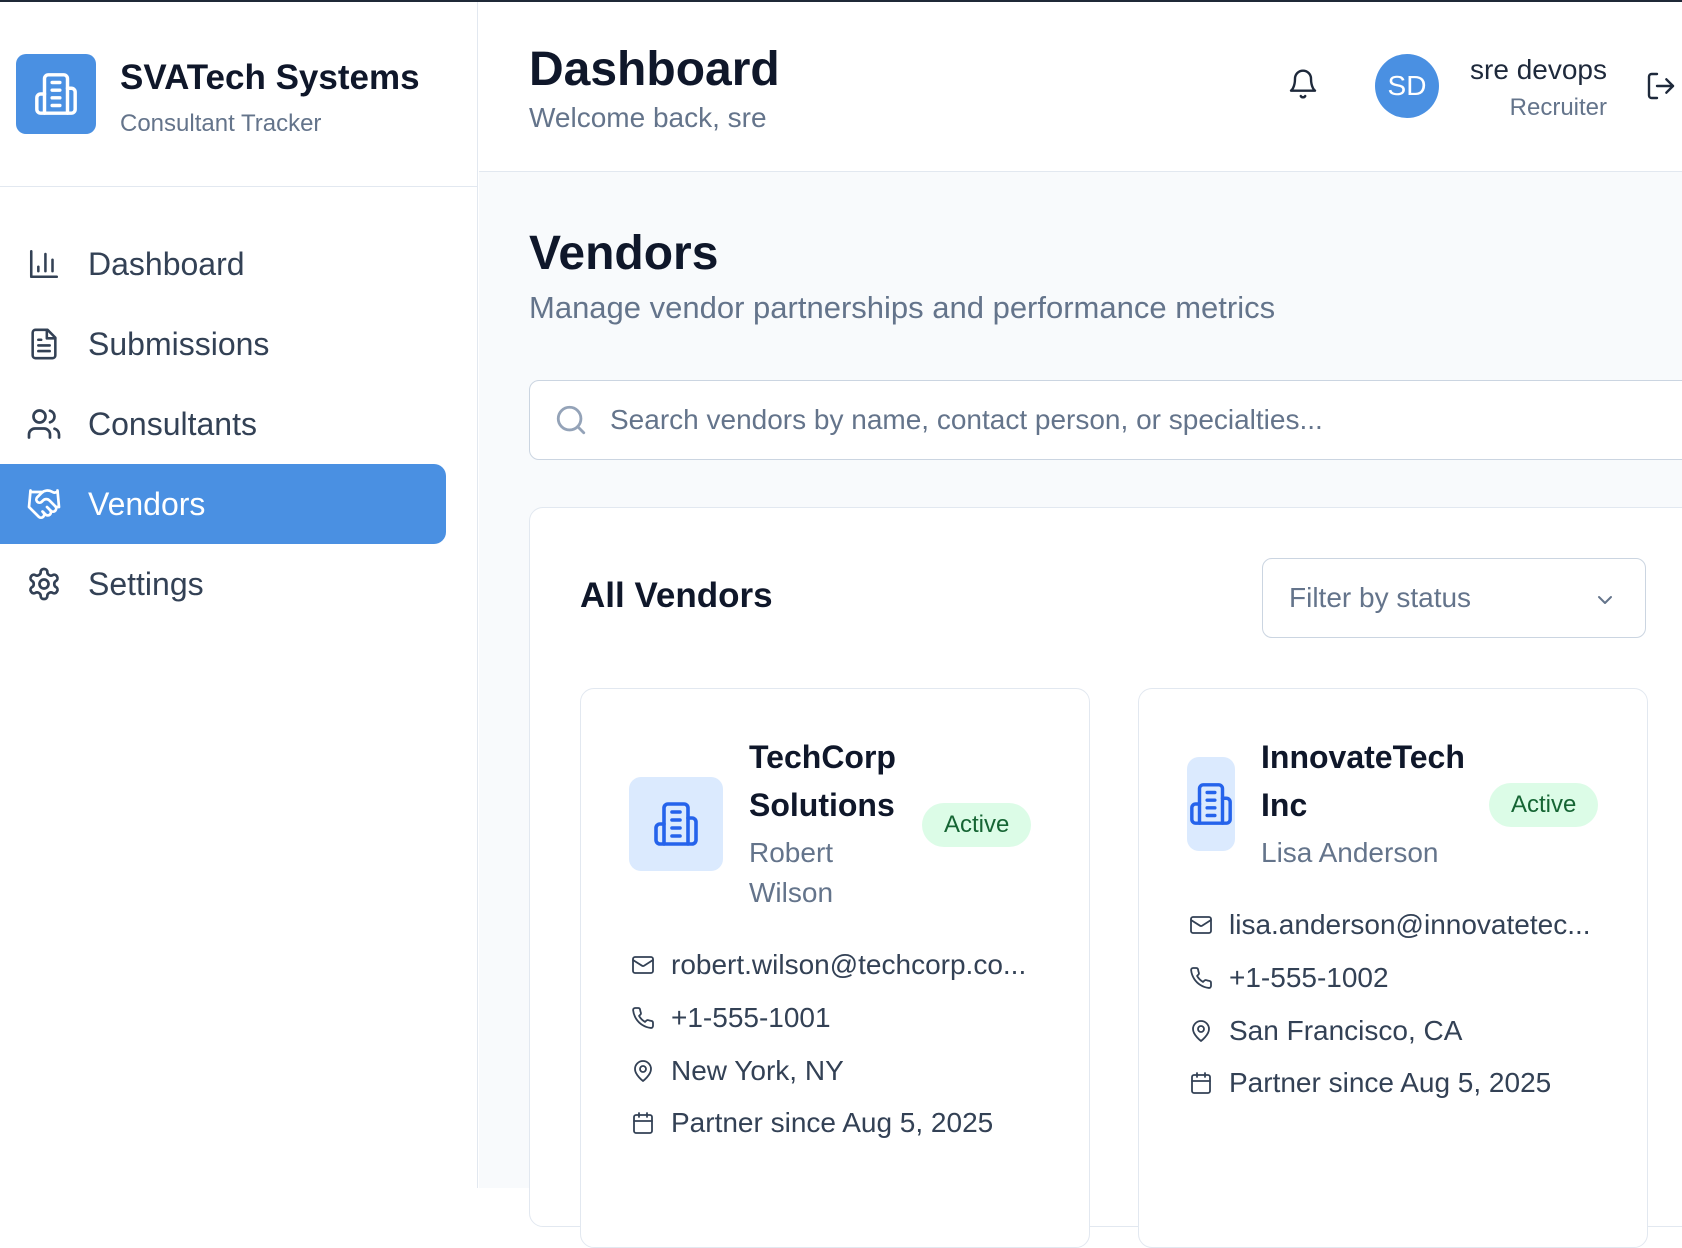  I want to click on search-icon, so click(571, 420).